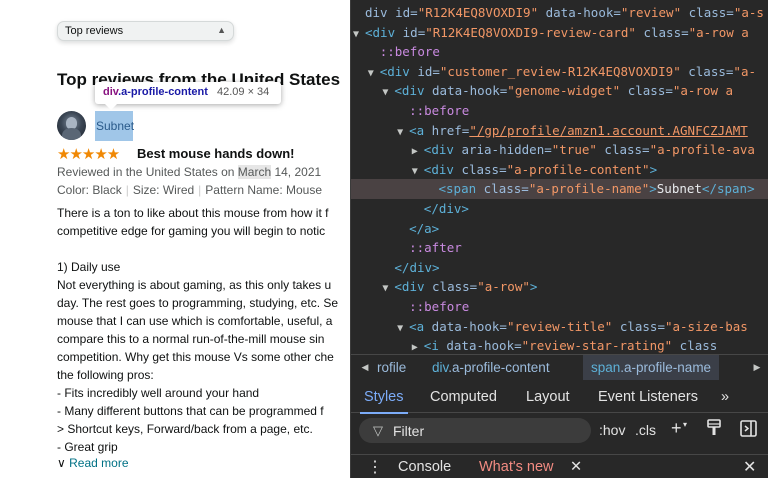 The image size is (768, 478). Describe the element at coordinates (559, 466) in the screenshot. I see `drawer-tabbar: ⋮ Console What's new ✕ ✕` at that location.